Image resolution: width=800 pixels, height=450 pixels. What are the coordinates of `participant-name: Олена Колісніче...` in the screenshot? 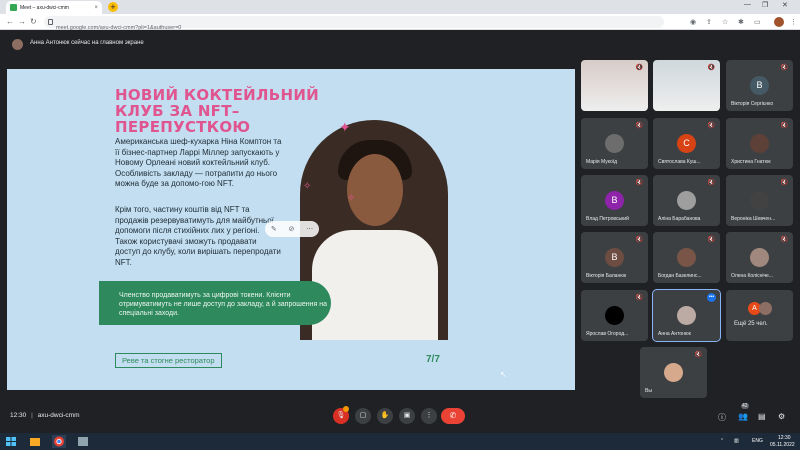 It's located at (752, 276).